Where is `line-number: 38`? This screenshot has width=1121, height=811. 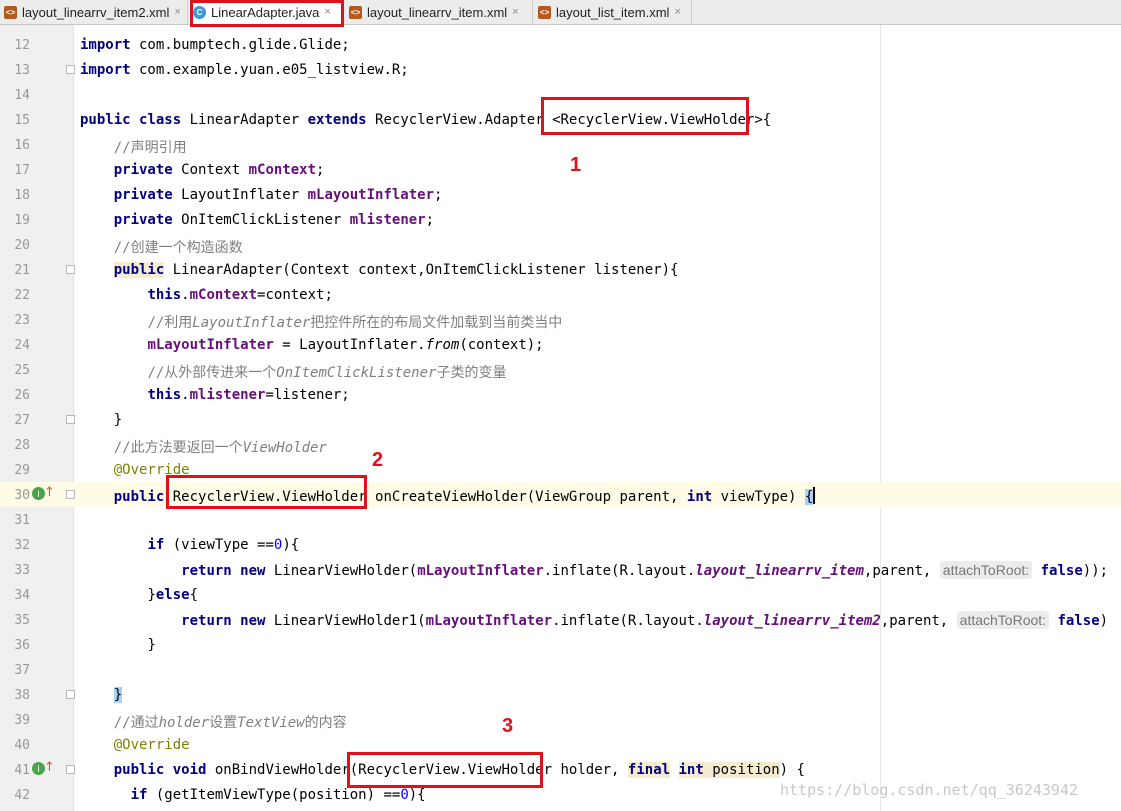
line-number: 38 is located at coordinates (22, 695).